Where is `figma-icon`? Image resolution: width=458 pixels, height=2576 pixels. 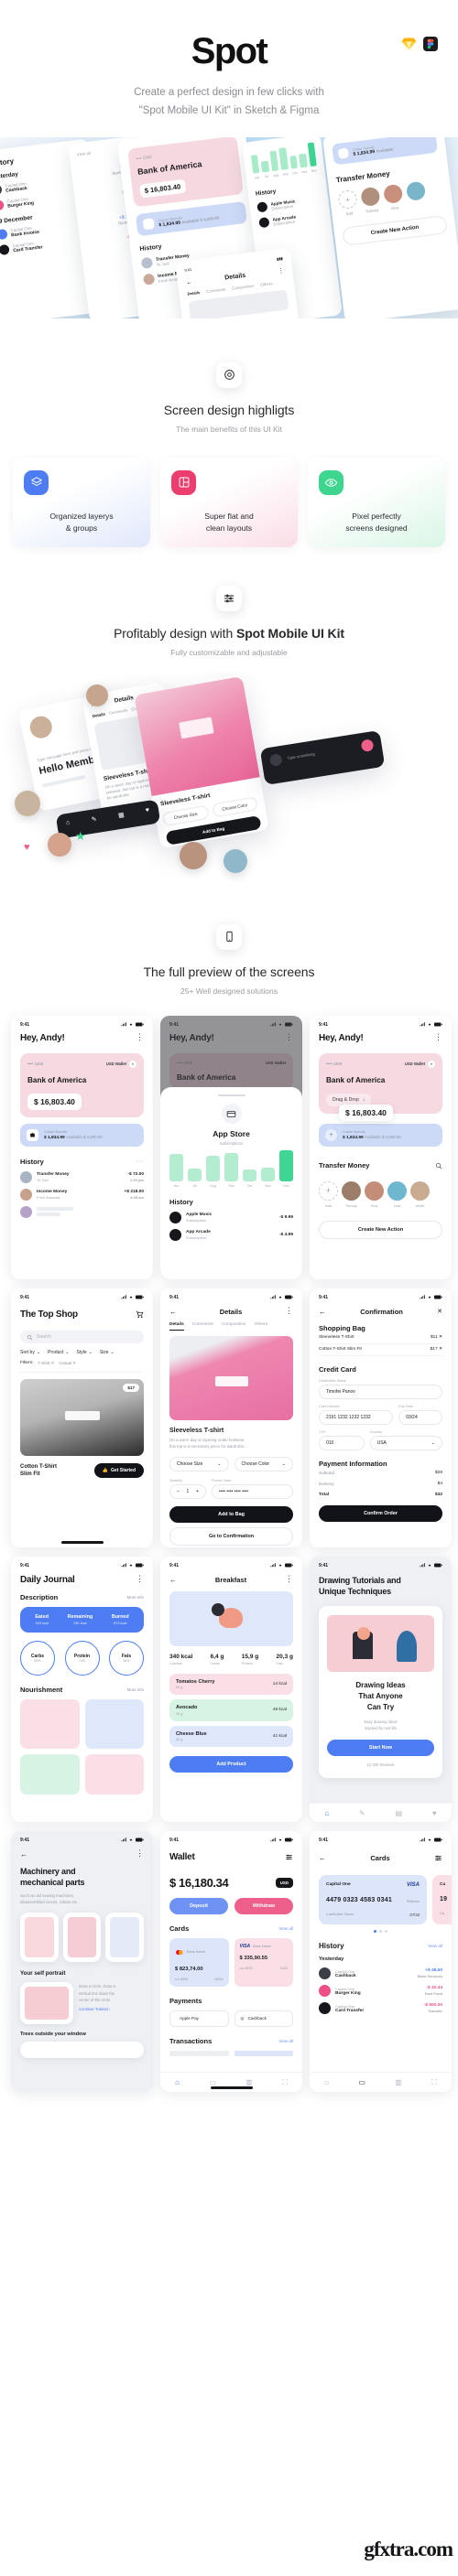
figma-icon is located at coordinates (431, 43).